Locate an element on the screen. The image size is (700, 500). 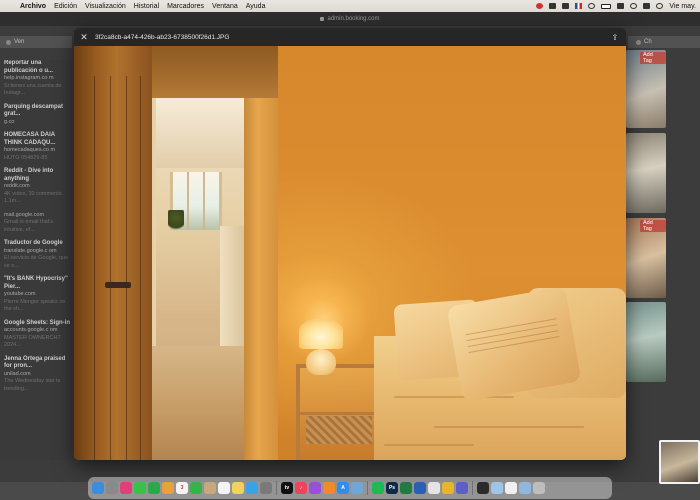
chrome-dock-icon is located at coordinates (434, 488).